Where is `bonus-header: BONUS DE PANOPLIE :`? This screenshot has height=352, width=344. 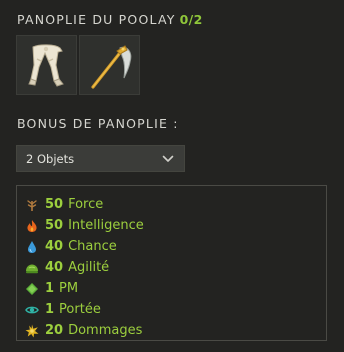
bonus-header: BONUS DE PANOPLIE : is located at coordinates (98, 123).